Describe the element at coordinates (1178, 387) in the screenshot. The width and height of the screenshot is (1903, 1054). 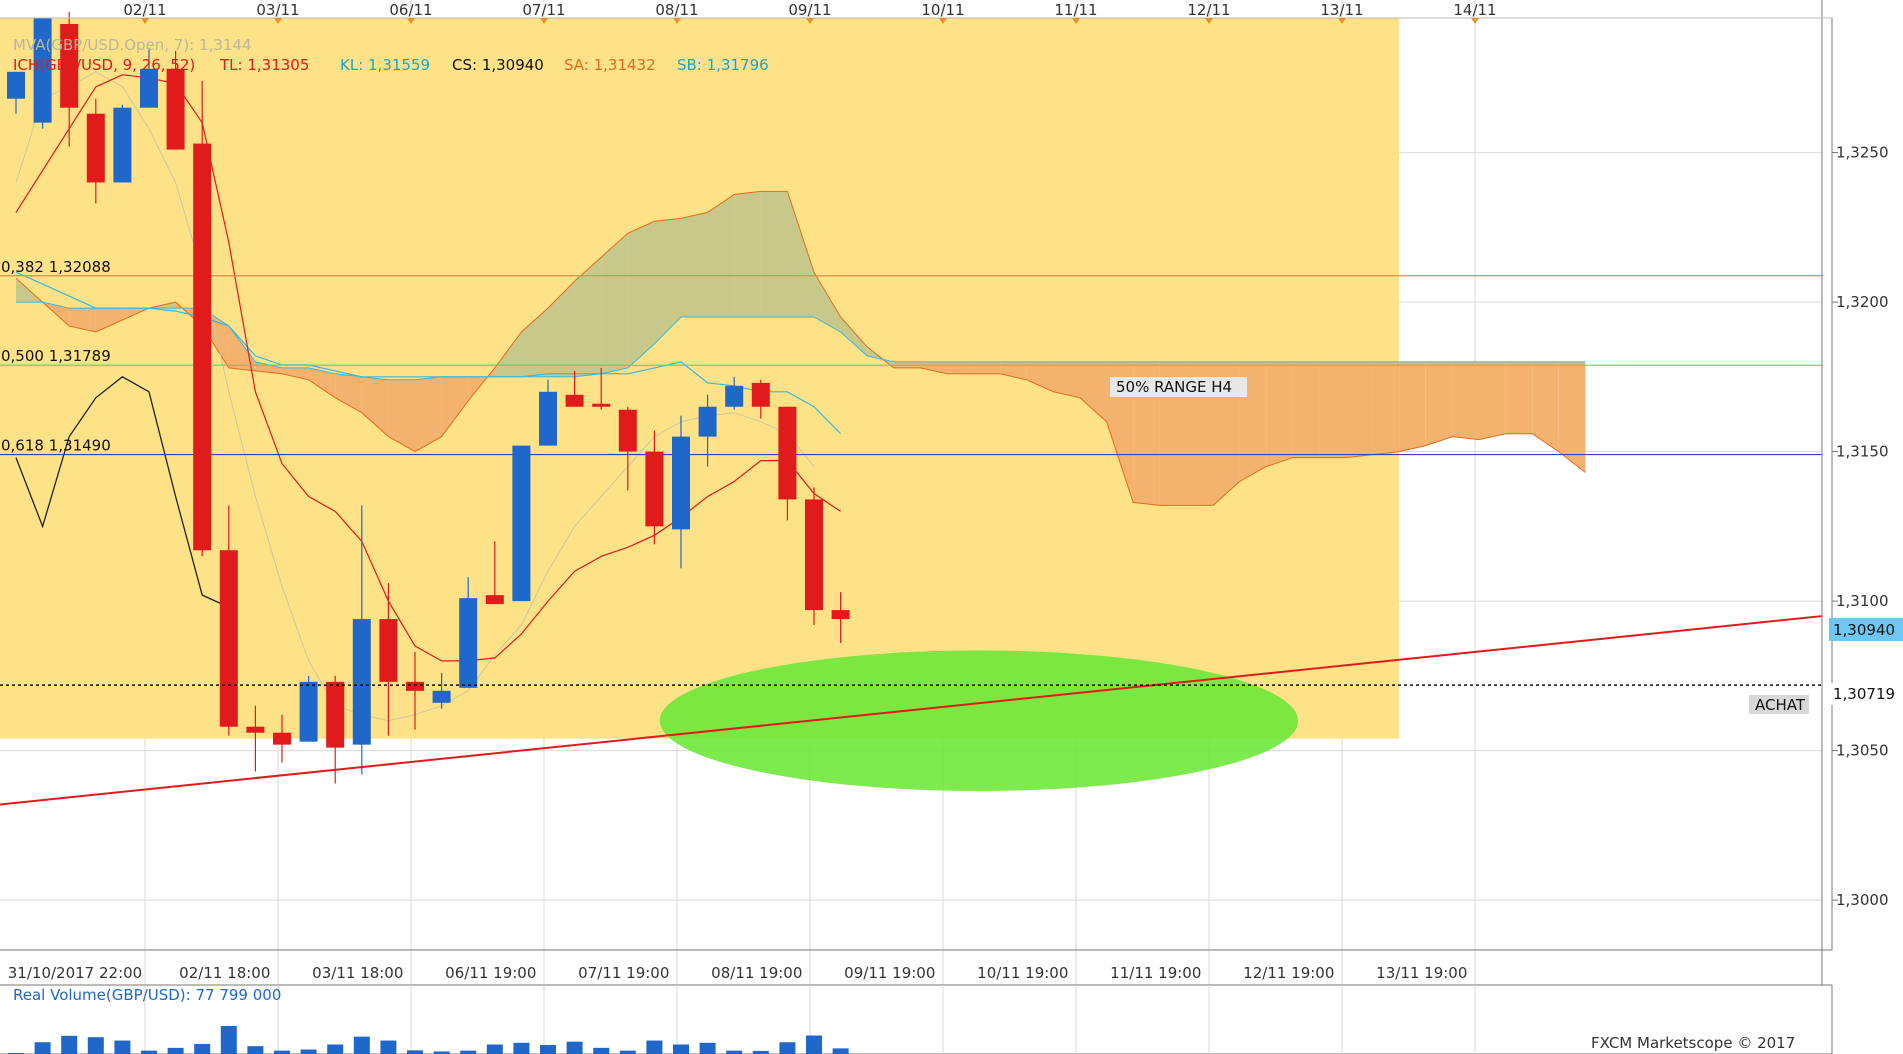
I see `range-label: 50% RANGE H4` at that location.